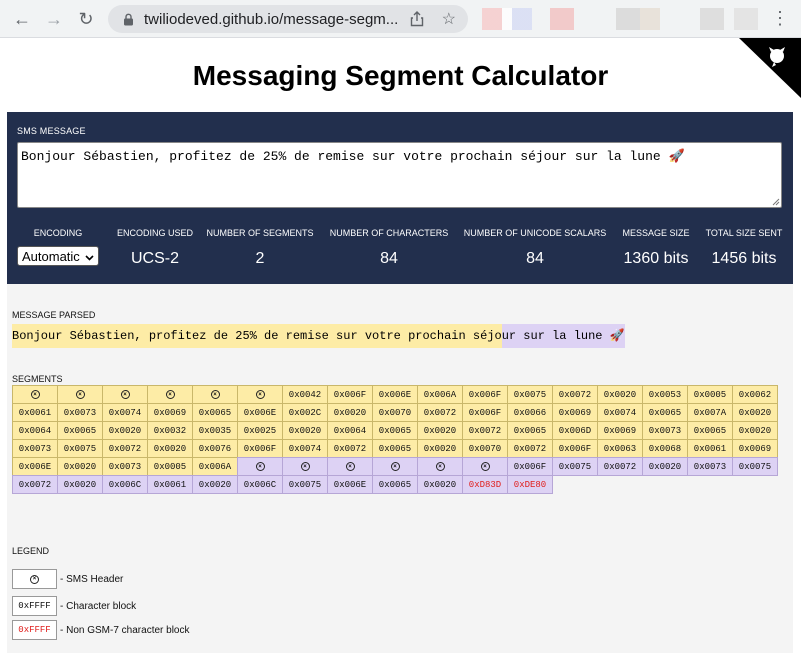 The width and height of the screenshot is (801, 653). I want to click on encoding-used-label: ENCODING USED, so click(154, 233).